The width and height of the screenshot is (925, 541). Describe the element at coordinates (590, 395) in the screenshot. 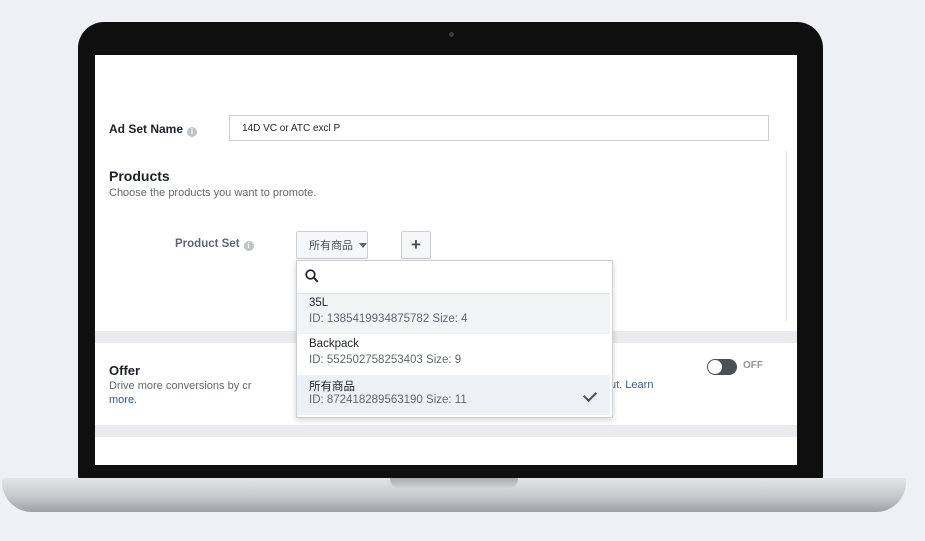

I see `check-icon` at that location.